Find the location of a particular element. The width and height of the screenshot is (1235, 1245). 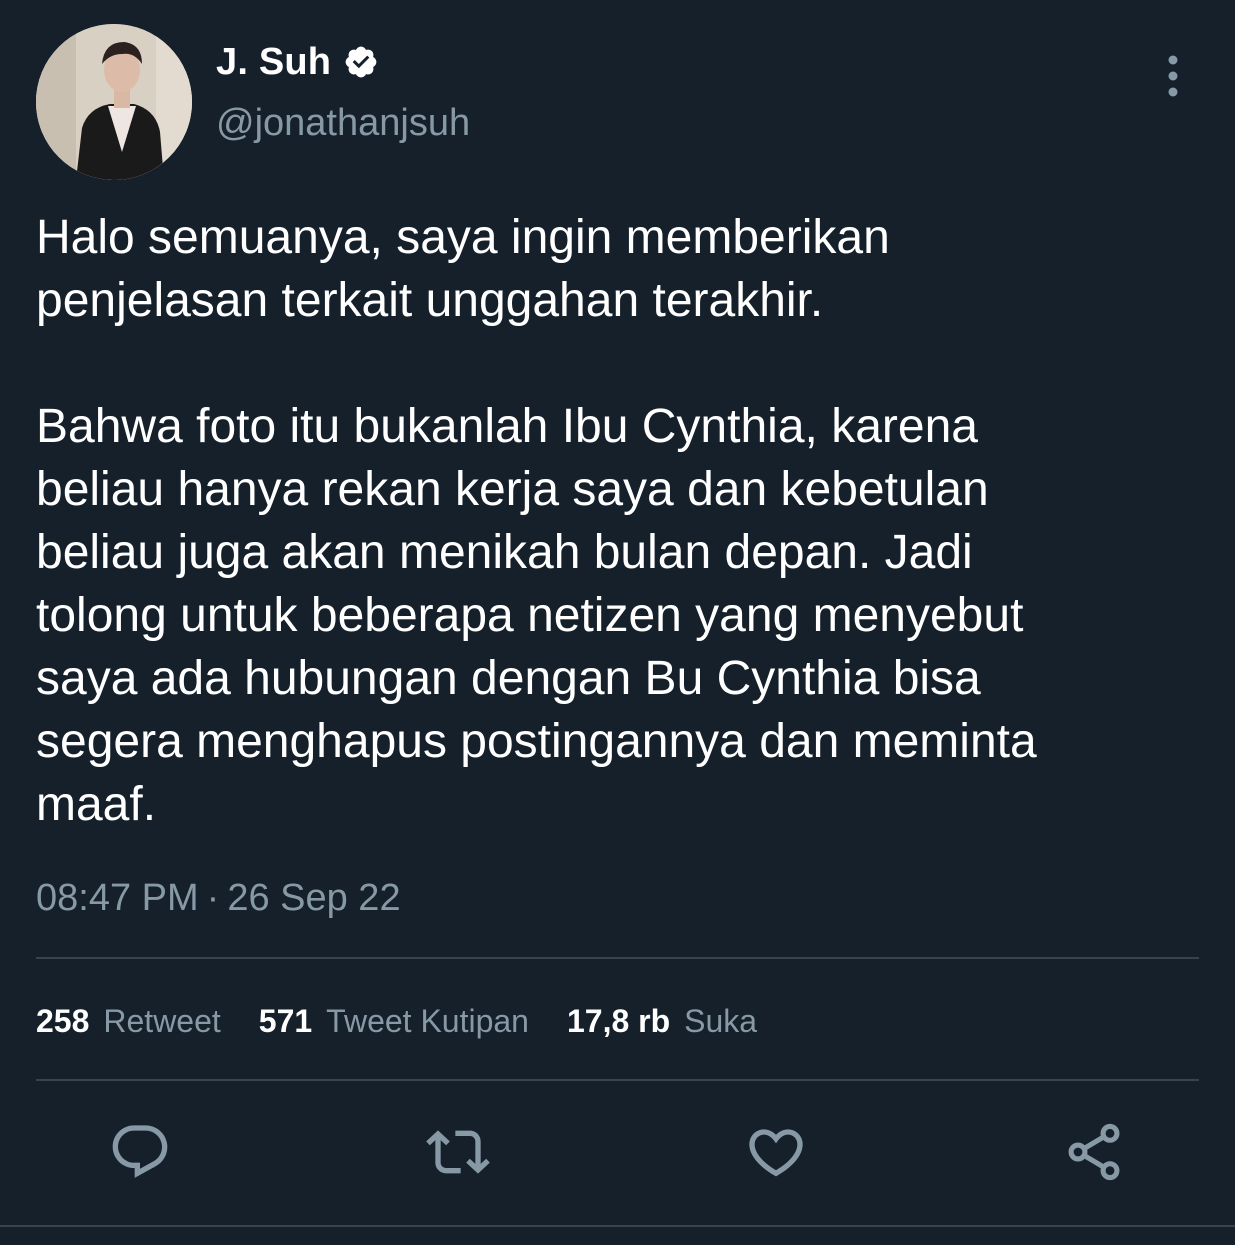

quote-tweet-label: Tweet Kutipan is located at coordinates (427, 1020).